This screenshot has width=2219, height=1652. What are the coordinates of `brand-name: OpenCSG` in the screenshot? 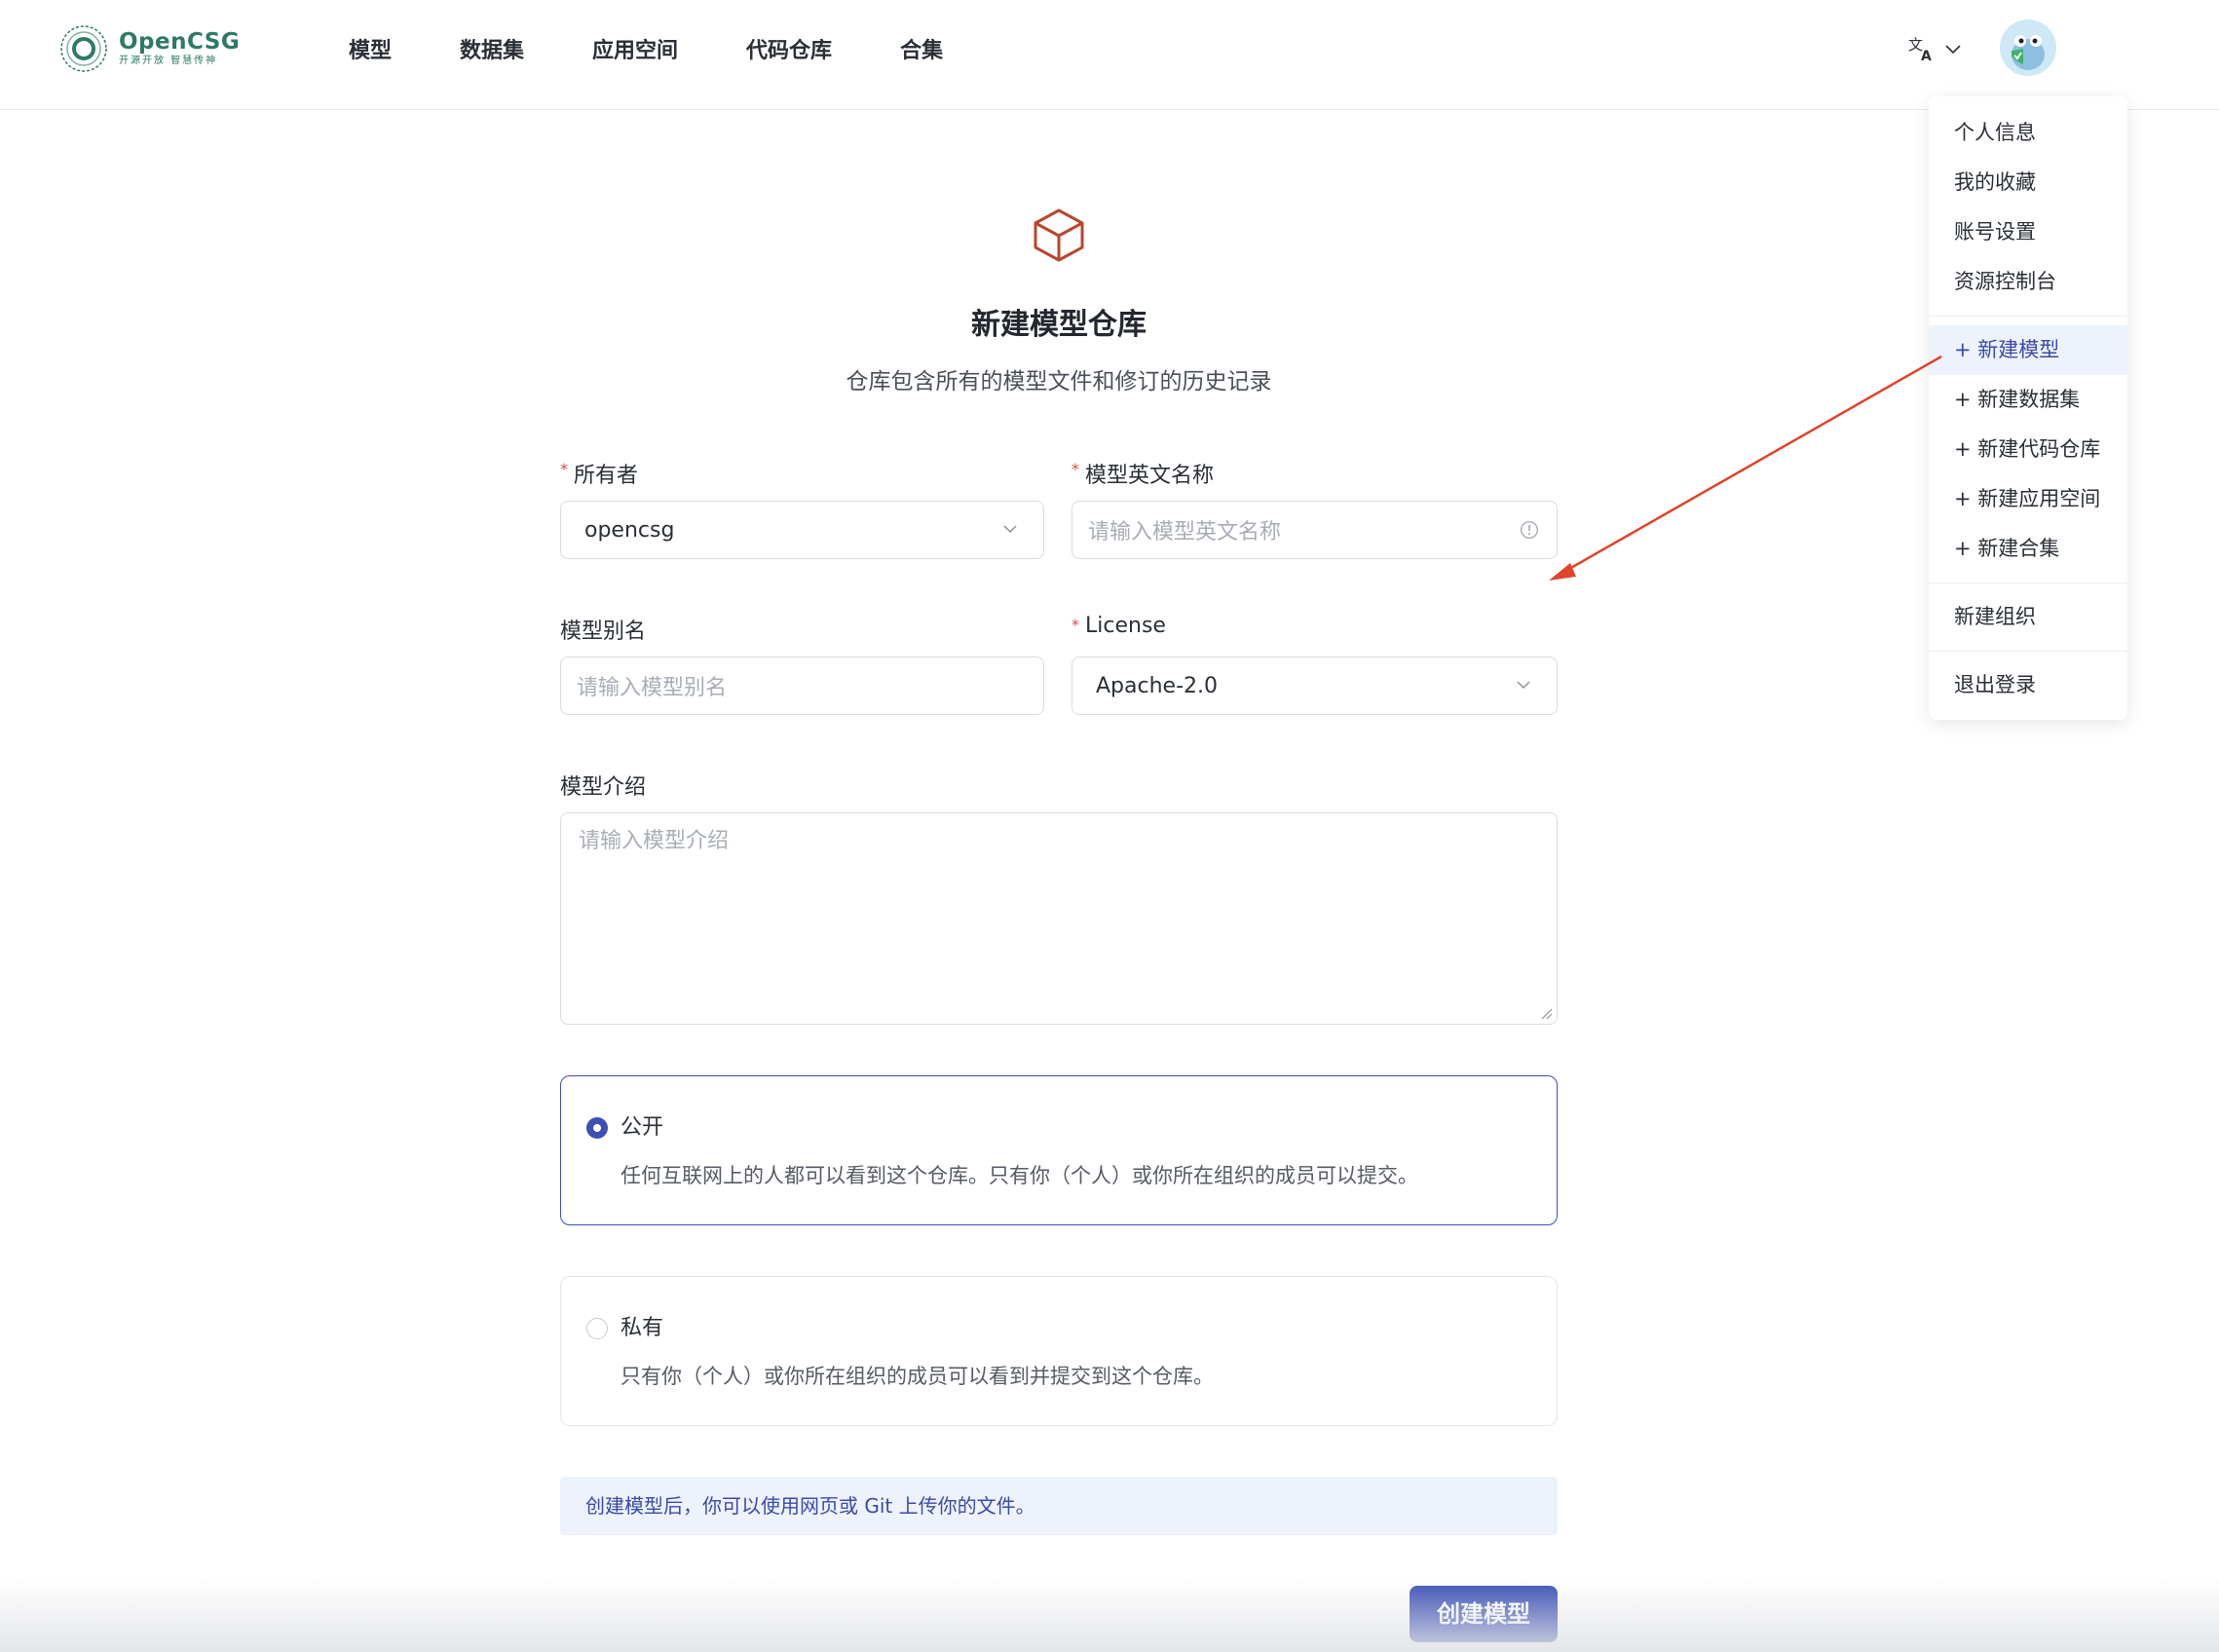 It's located at (180, 42).